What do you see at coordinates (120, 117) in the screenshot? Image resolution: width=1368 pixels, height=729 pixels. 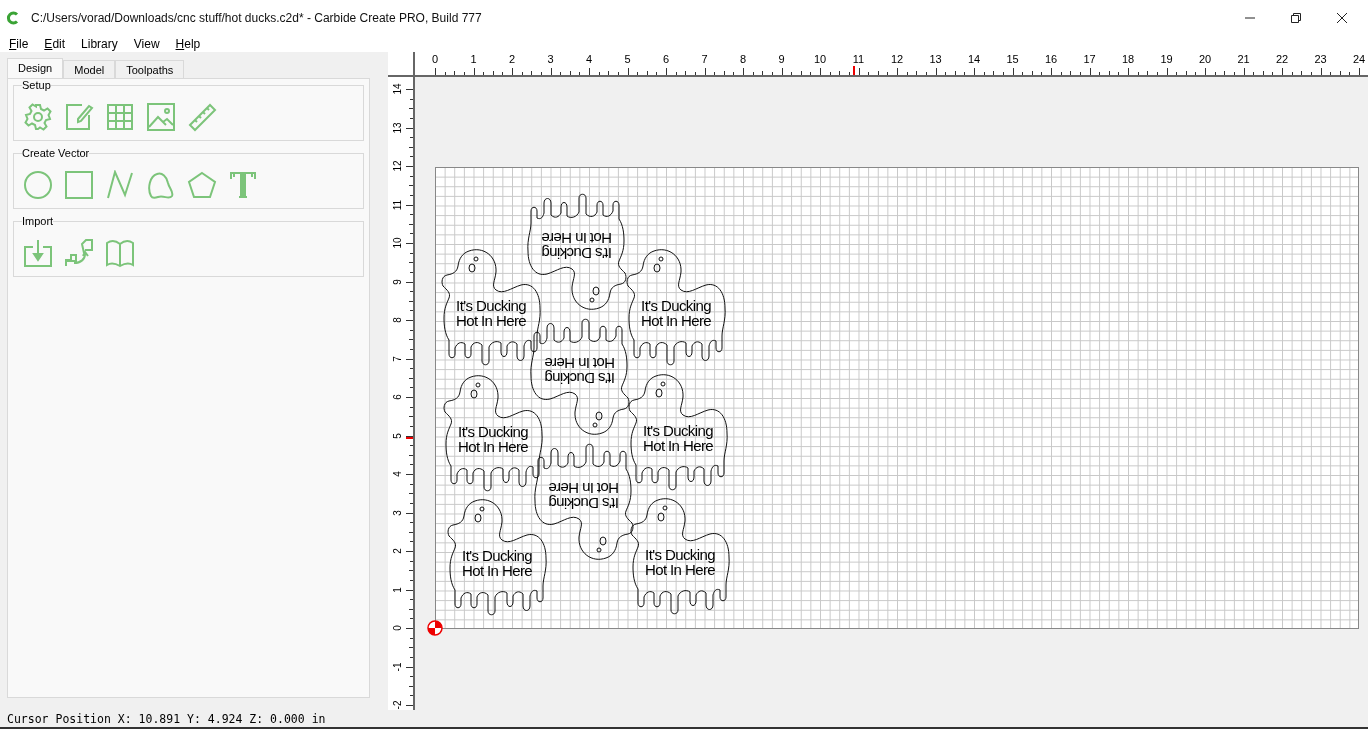 I see `grid-icon` at bounding box center [120, 117].